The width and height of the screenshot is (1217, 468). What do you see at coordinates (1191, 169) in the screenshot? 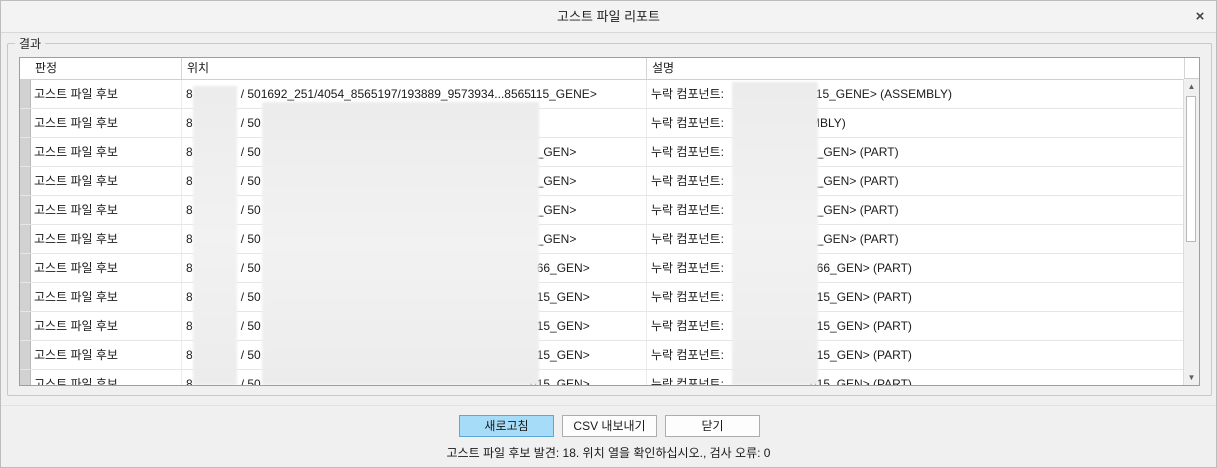
I see `scrollbar-thumb` at bounding box center [1191, 169].